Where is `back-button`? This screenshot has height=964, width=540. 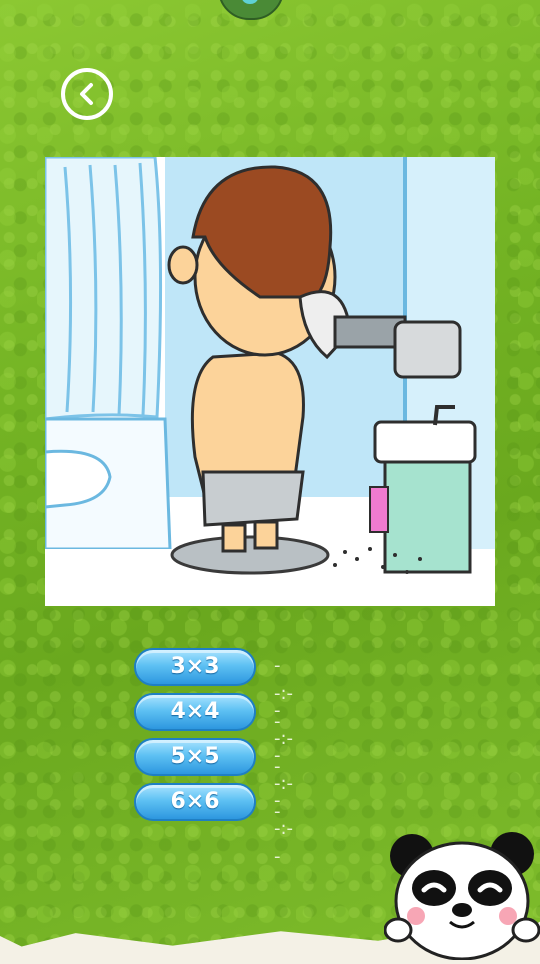 back-button is located at coordinates (87, 94).